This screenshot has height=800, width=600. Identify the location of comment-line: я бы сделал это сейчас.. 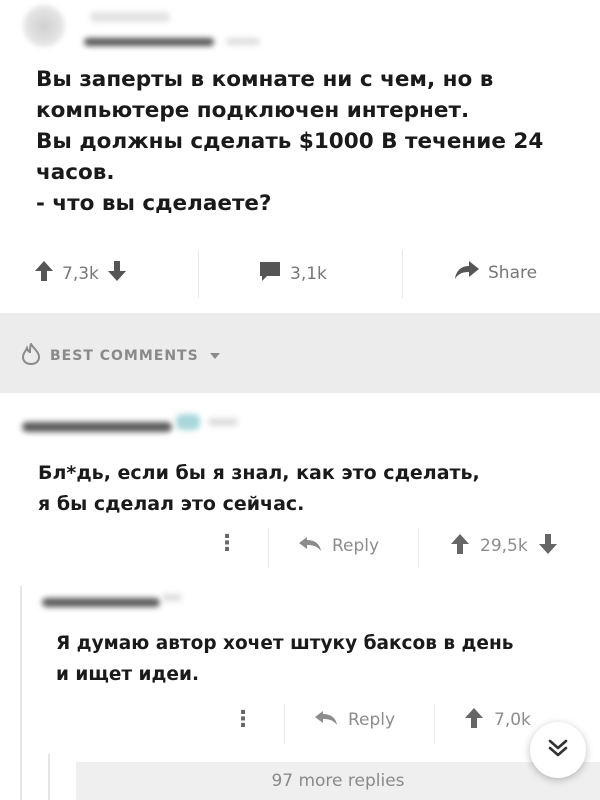
(171, 504).